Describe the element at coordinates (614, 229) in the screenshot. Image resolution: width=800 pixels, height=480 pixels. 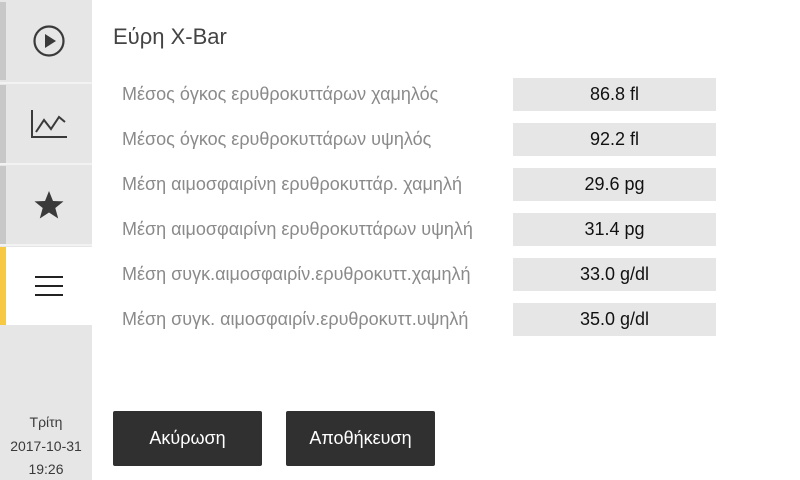
I see `value-field-mch-high: 31.4 pg` at that location.